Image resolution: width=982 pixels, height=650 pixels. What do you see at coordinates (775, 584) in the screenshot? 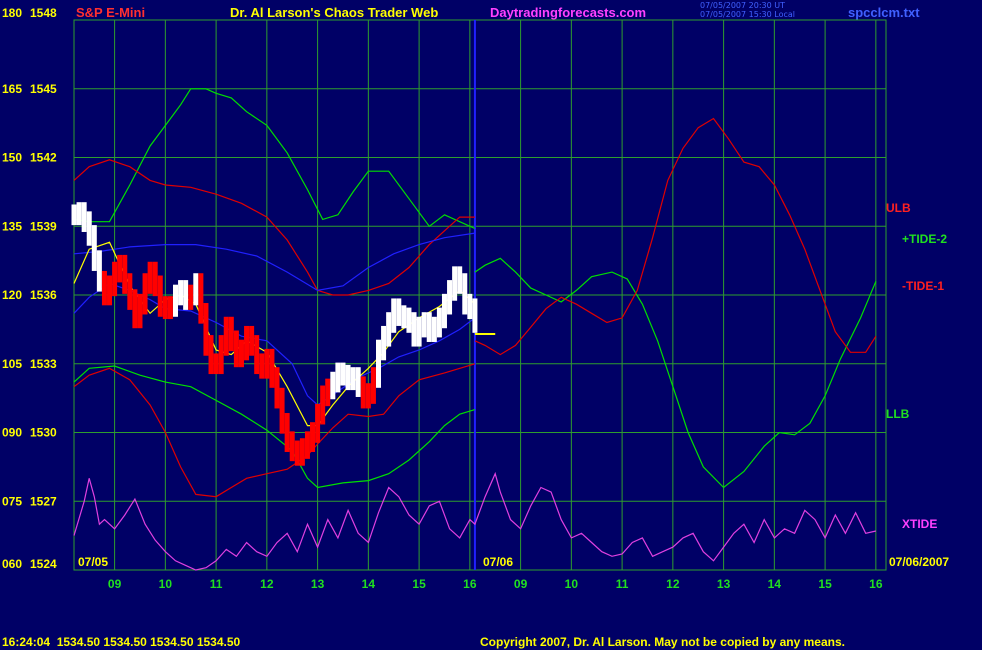
I see `x-axis-label-day2: 14` at bounding box center [775, 584].